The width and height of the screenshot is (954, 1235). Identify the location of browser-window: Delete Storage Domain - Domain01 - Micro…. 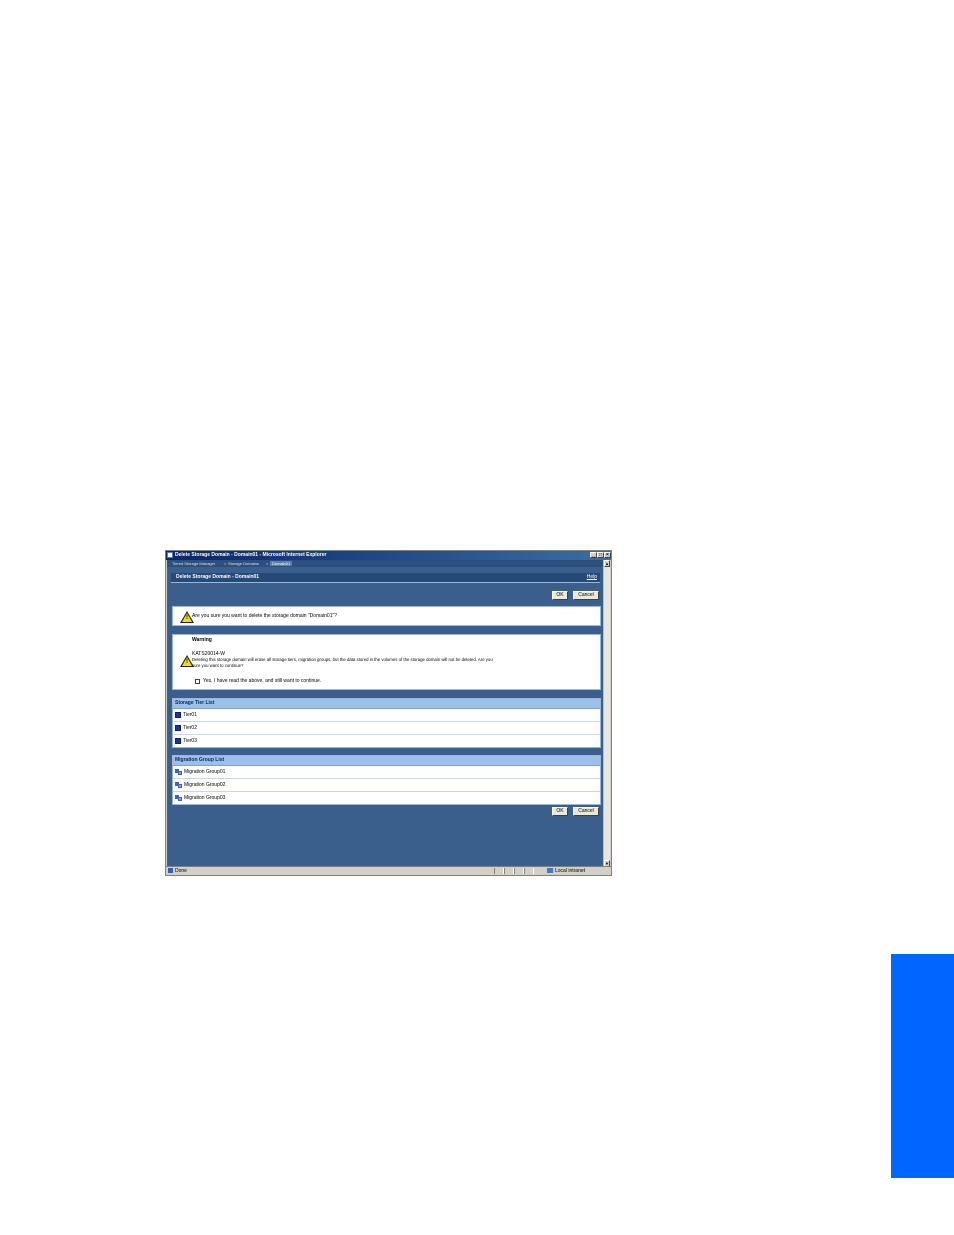
(388, 713).